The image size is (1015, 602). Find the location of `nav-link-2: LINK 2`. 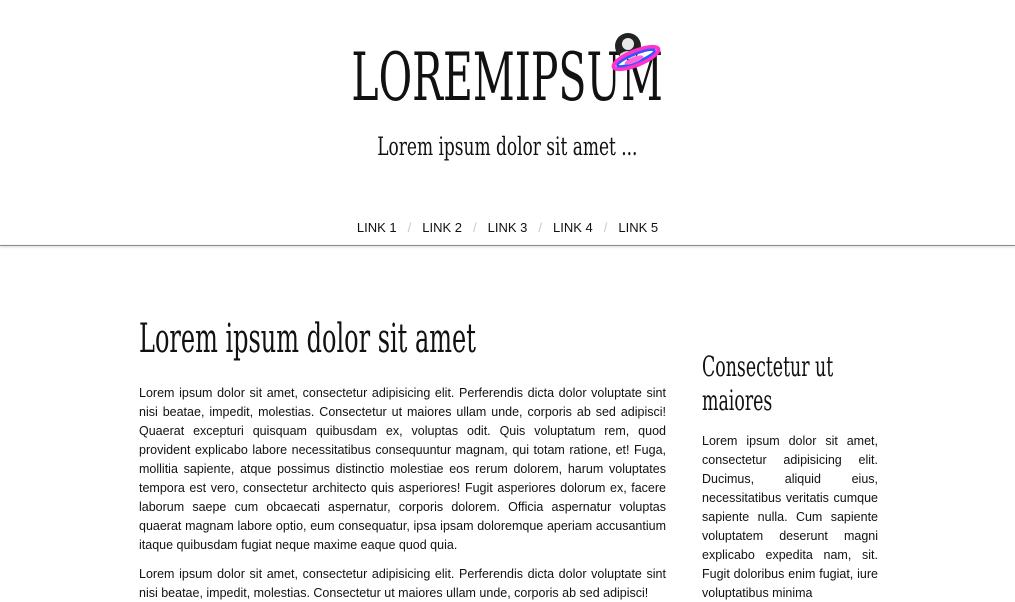

nav-link-2: LINK 2 is located at coordinates (442, 228).